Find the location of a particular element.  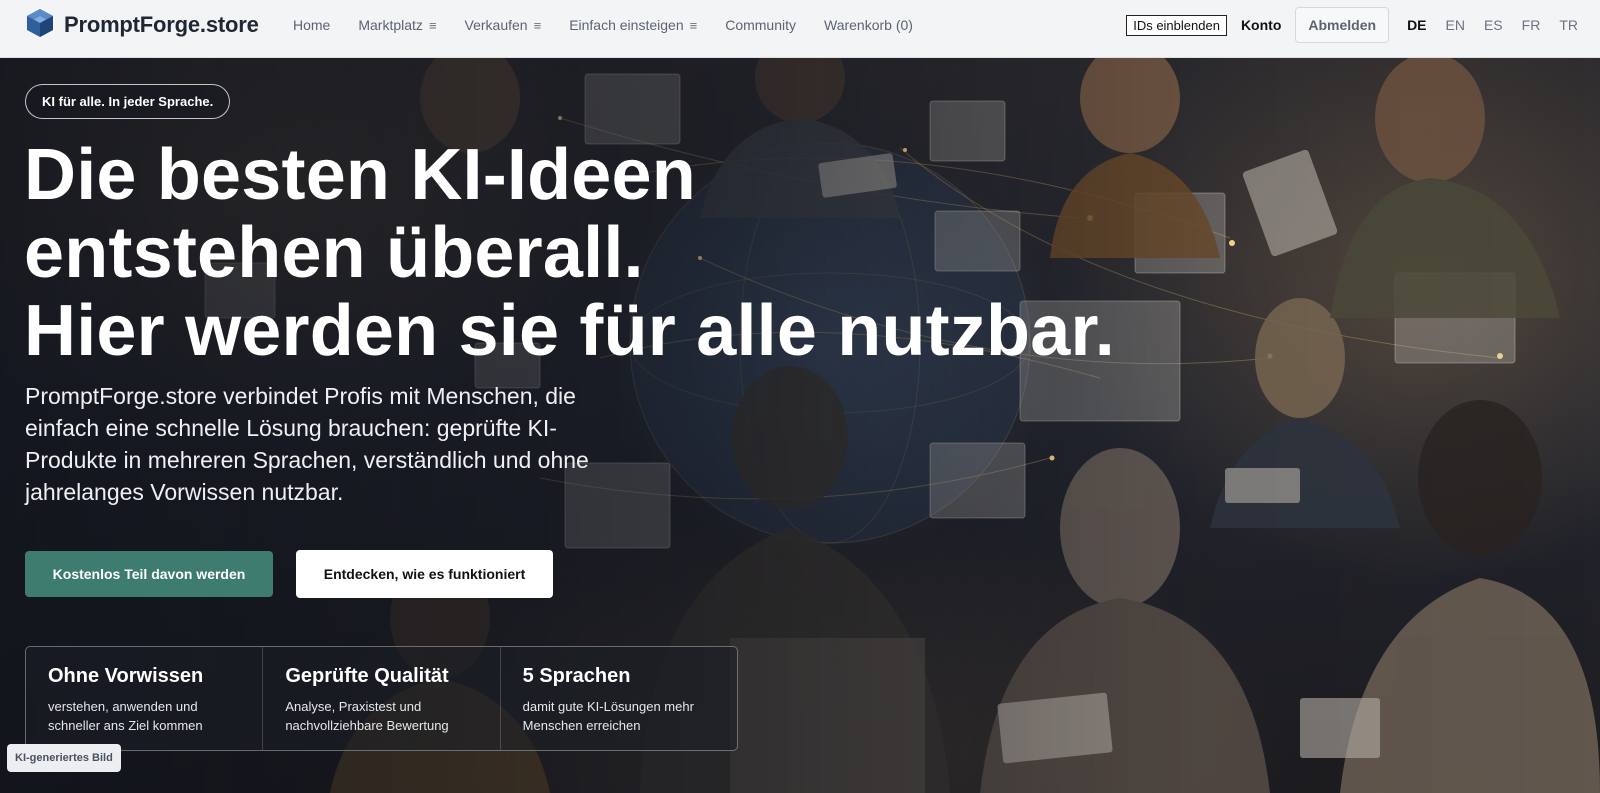

headline-line: Die besten KI-Ideen is located at coordinates (360, 175).